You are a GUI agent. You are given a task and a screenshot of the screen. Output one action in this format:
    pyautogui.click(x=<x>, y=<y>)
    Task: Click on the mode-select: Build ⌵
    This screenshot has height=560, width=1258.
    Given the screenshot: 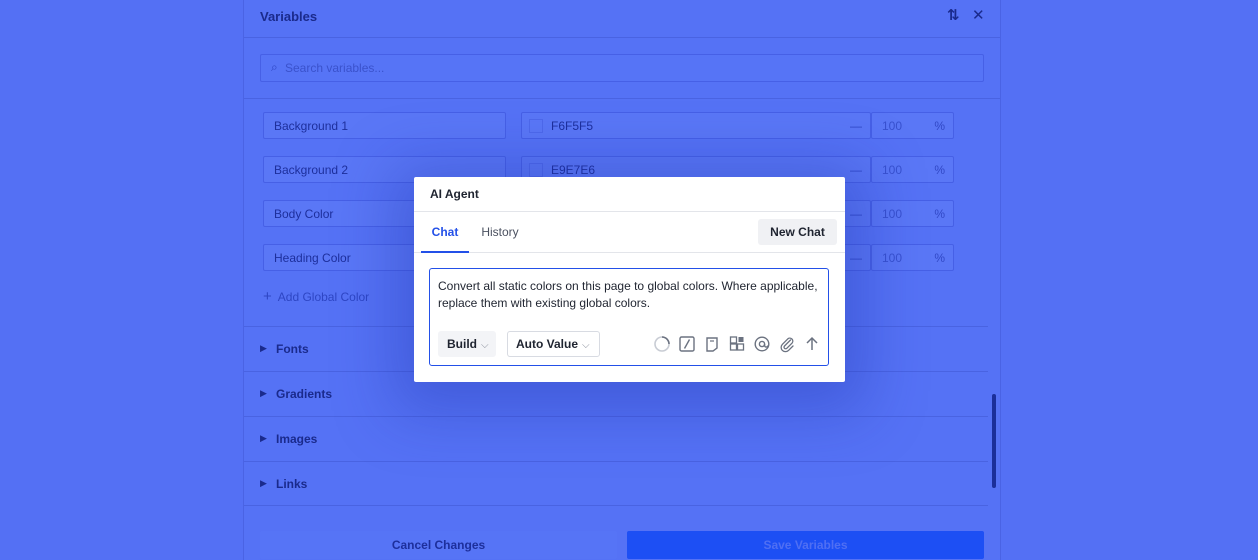 What is the action you would take?
    pyautogui.click(x=467, y=344)
    